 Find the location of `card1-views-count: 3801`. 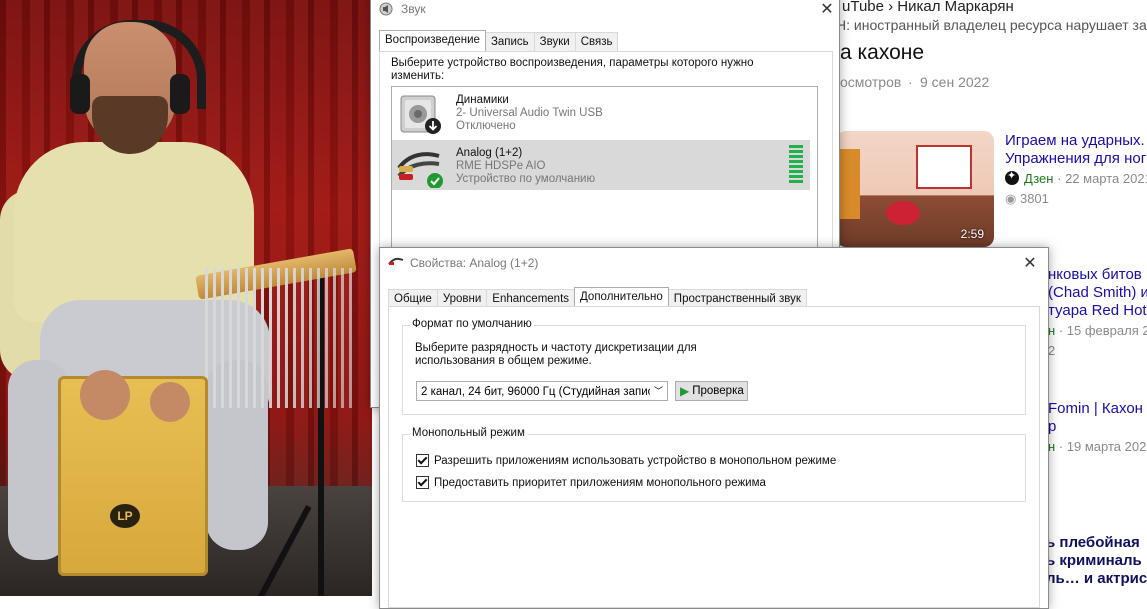

card1-views-count: 3801 is located at coordinates (1034, 198).